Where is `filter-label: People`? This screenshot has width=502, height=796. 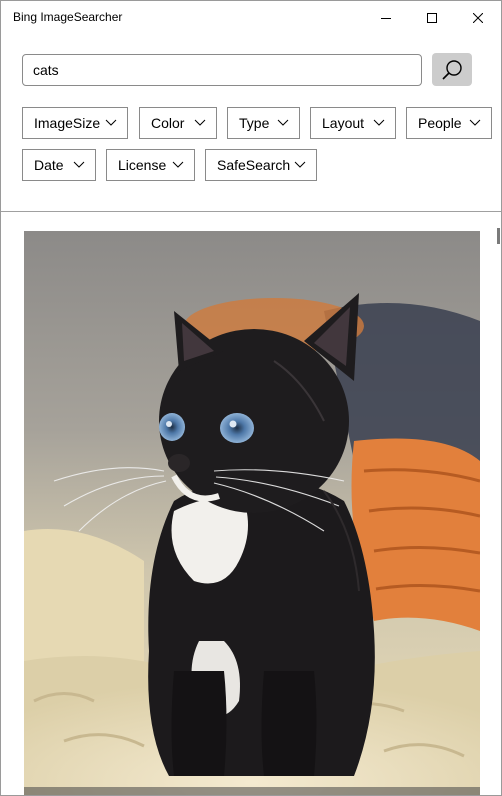 filter-label: People is located at coordinates (440, 123).